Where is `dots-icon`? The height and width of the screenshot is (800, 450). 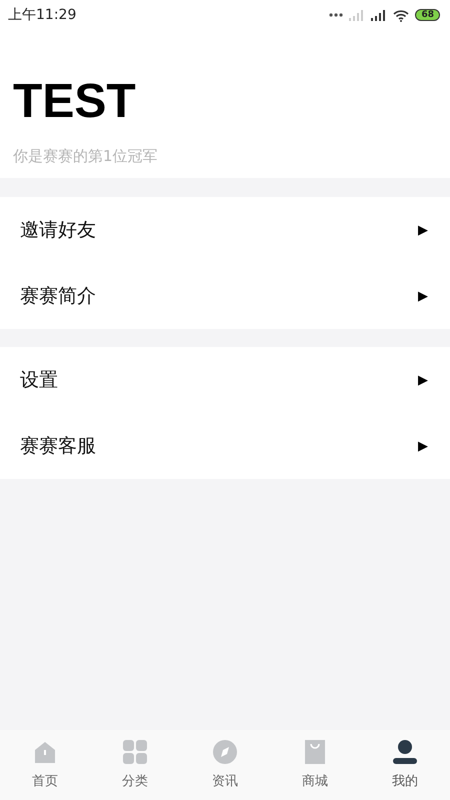
dots-icon is located at coordinates (336, 15).